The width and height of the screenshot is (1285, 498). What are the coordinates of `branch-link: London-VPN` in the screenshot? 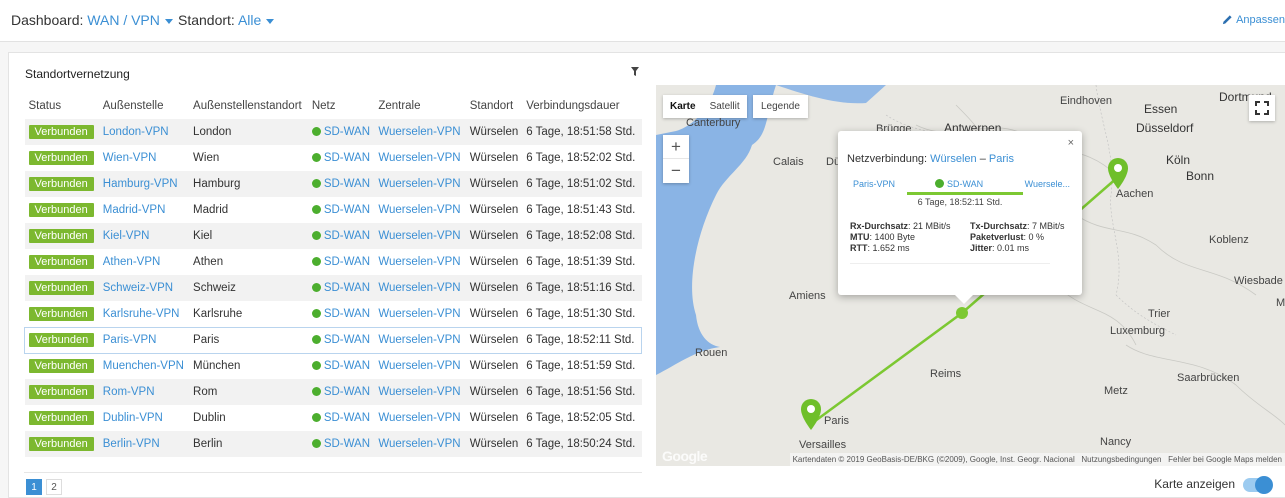 It's located at (136, 132).